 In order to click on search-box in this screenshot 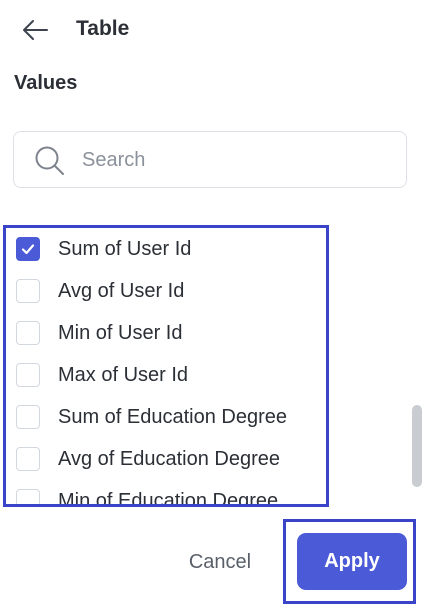, I will do `click(210, 159)`.